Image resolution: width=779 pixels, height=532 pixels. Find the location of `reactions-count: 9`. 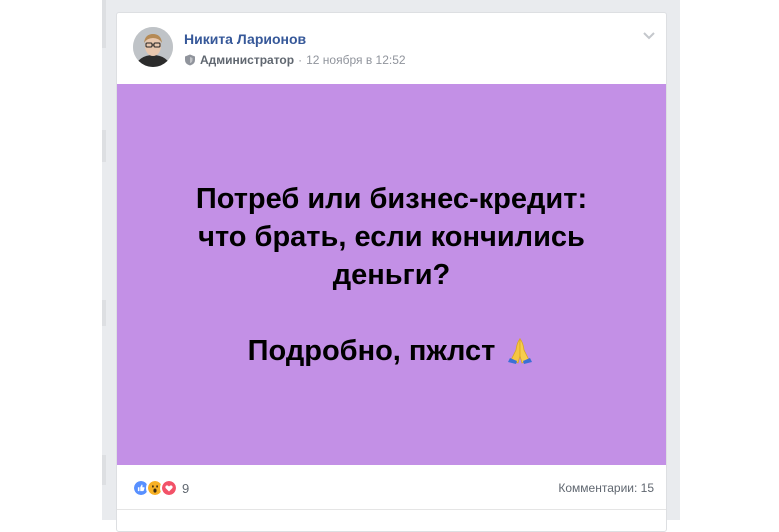

reactions-count: 9 is located at coordinates (186, 488).